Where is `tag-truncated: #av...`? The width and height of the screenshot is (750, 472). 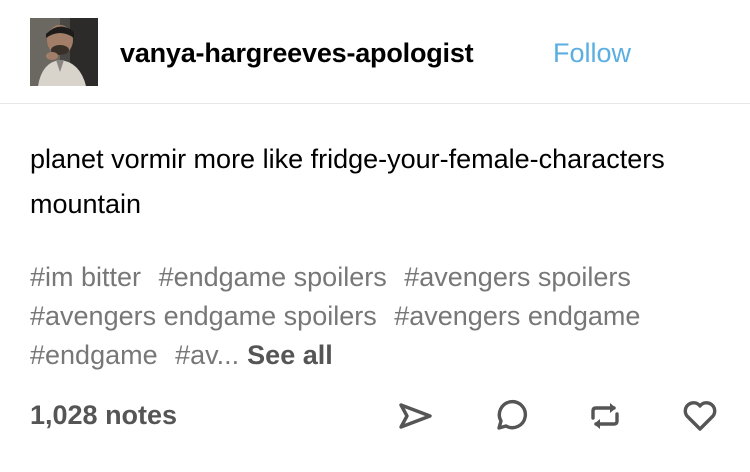
tag-truncated: #av... is located at coordinates (207, 355).